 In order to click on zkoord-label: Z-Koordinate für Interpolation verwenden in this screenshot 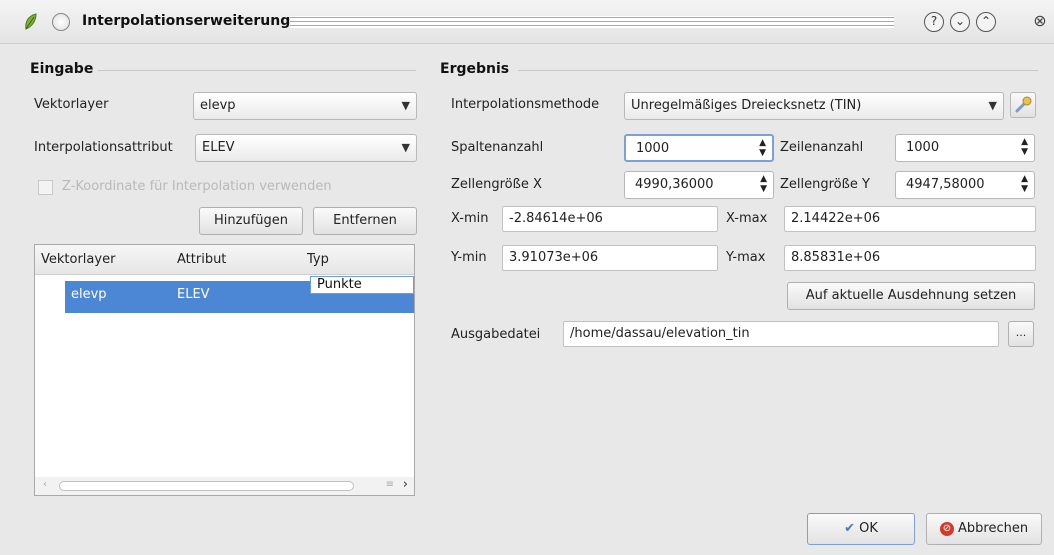, I will do `click(197, 186)`.